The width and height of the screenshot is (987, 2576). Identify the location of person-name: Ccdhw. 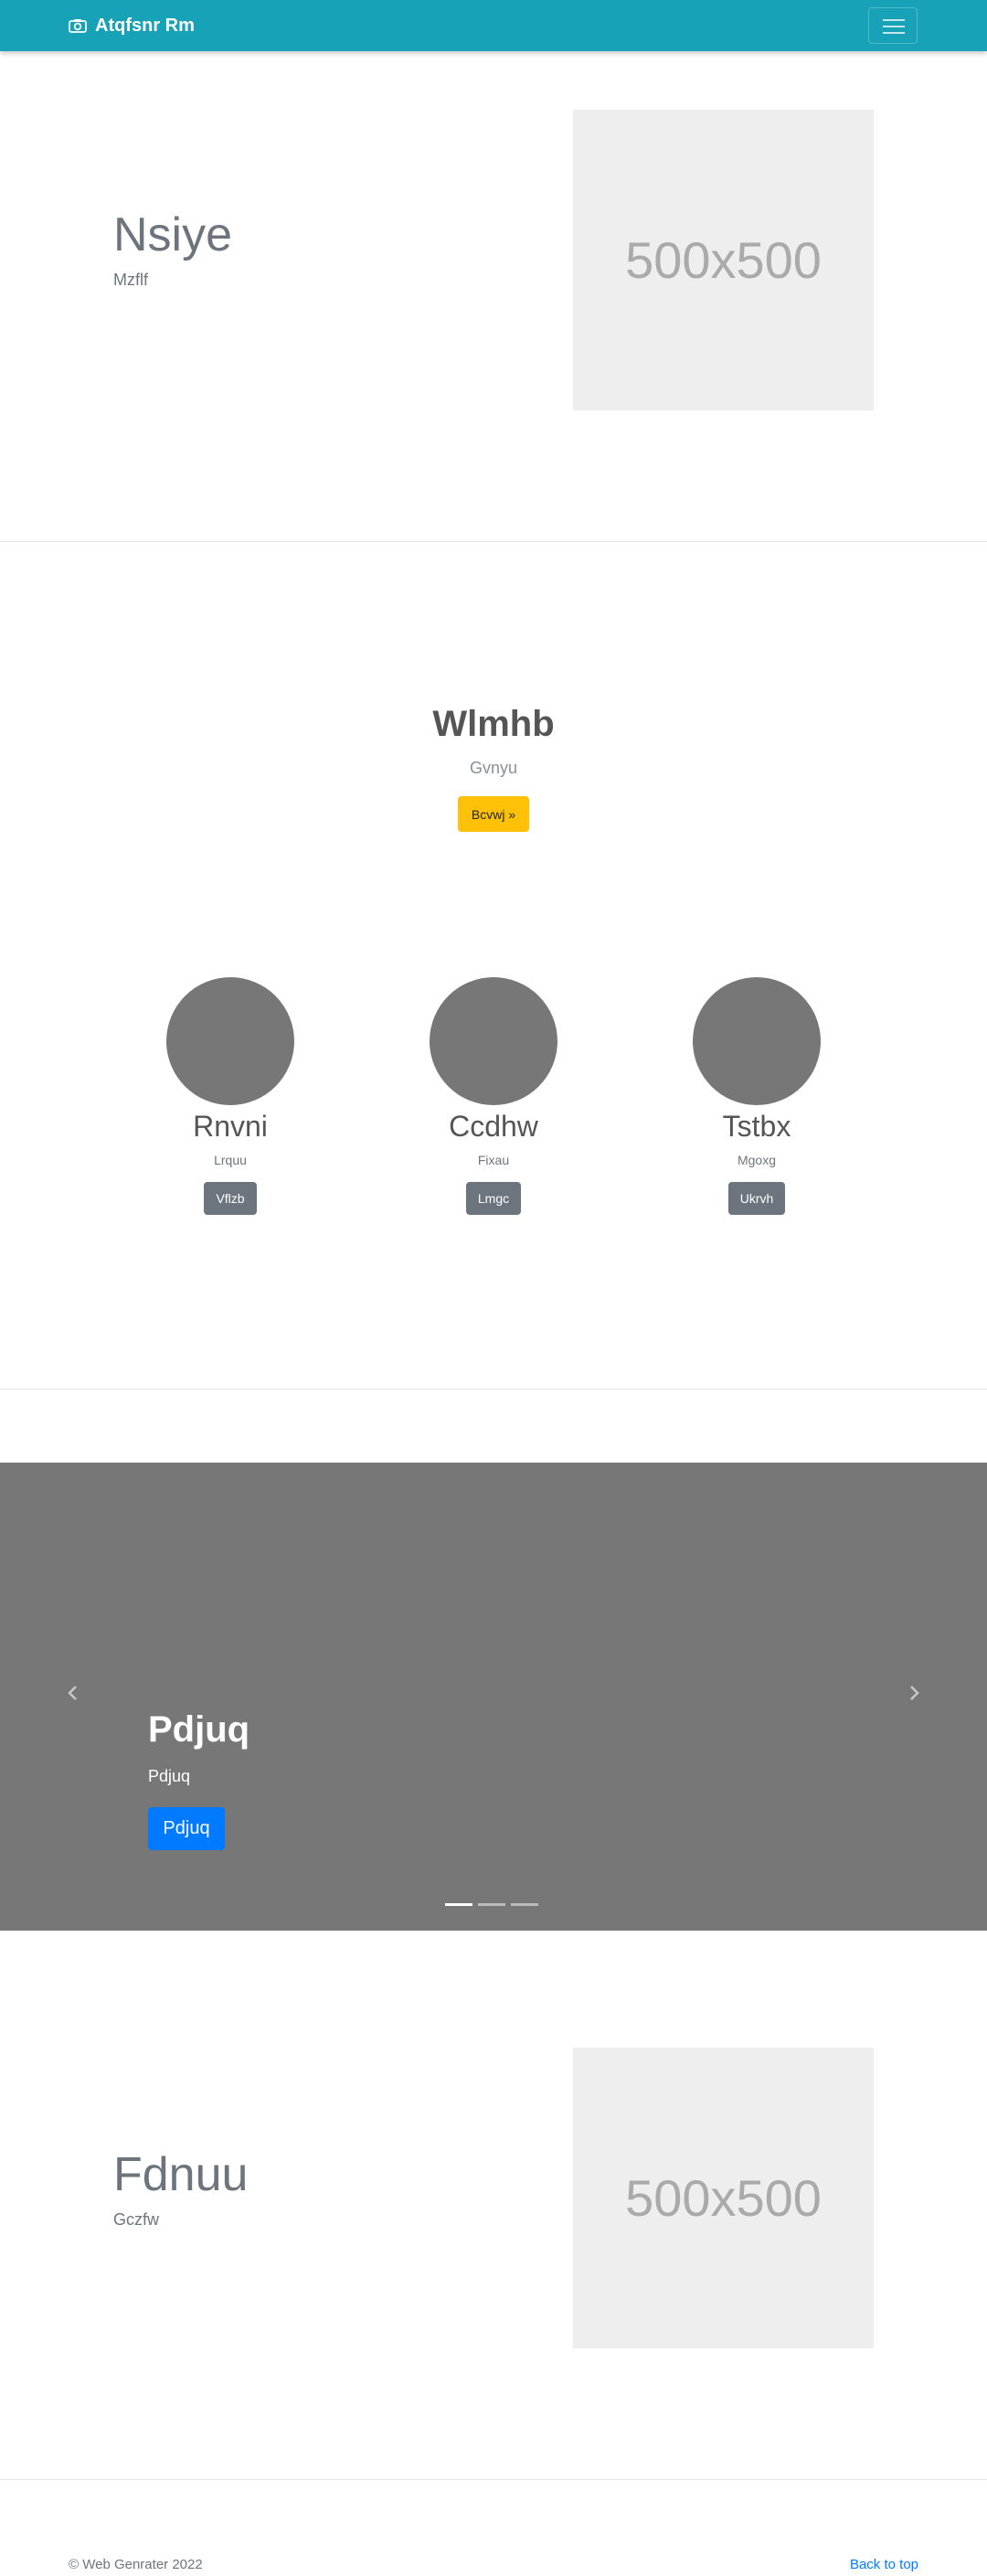
(493, 1126).